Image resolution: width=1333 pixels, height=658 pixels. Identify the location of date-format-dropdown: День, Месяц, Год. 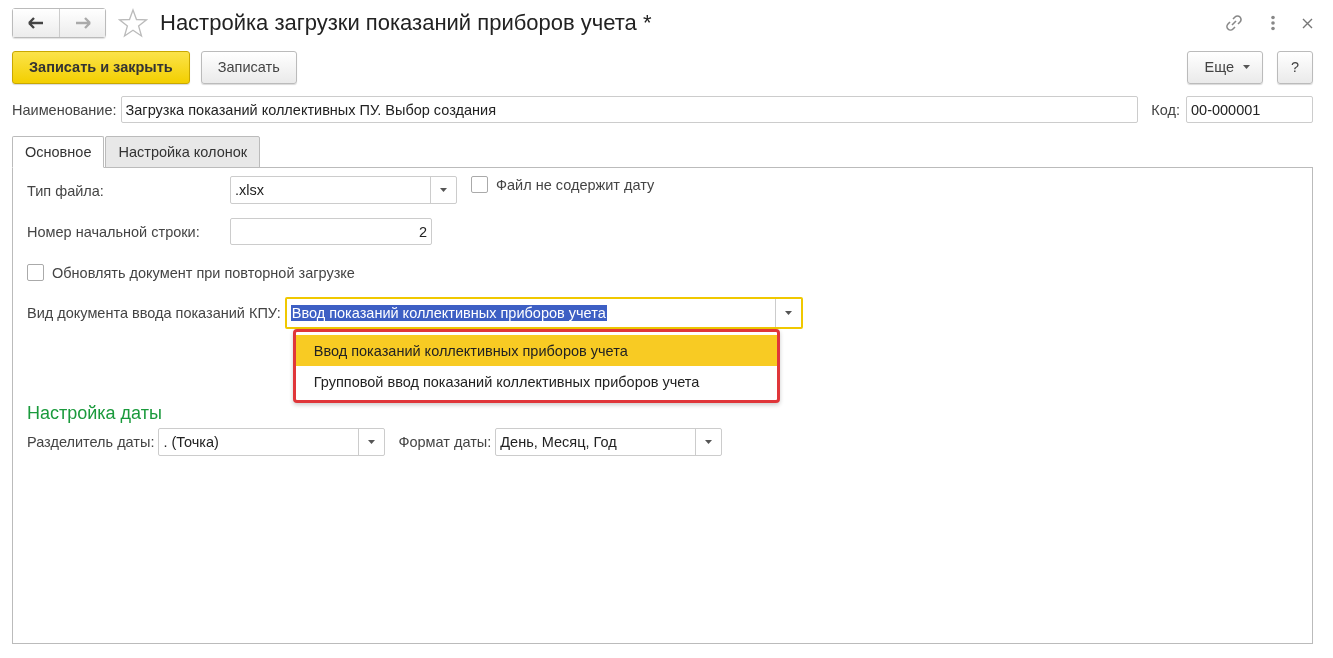
(609, 441).